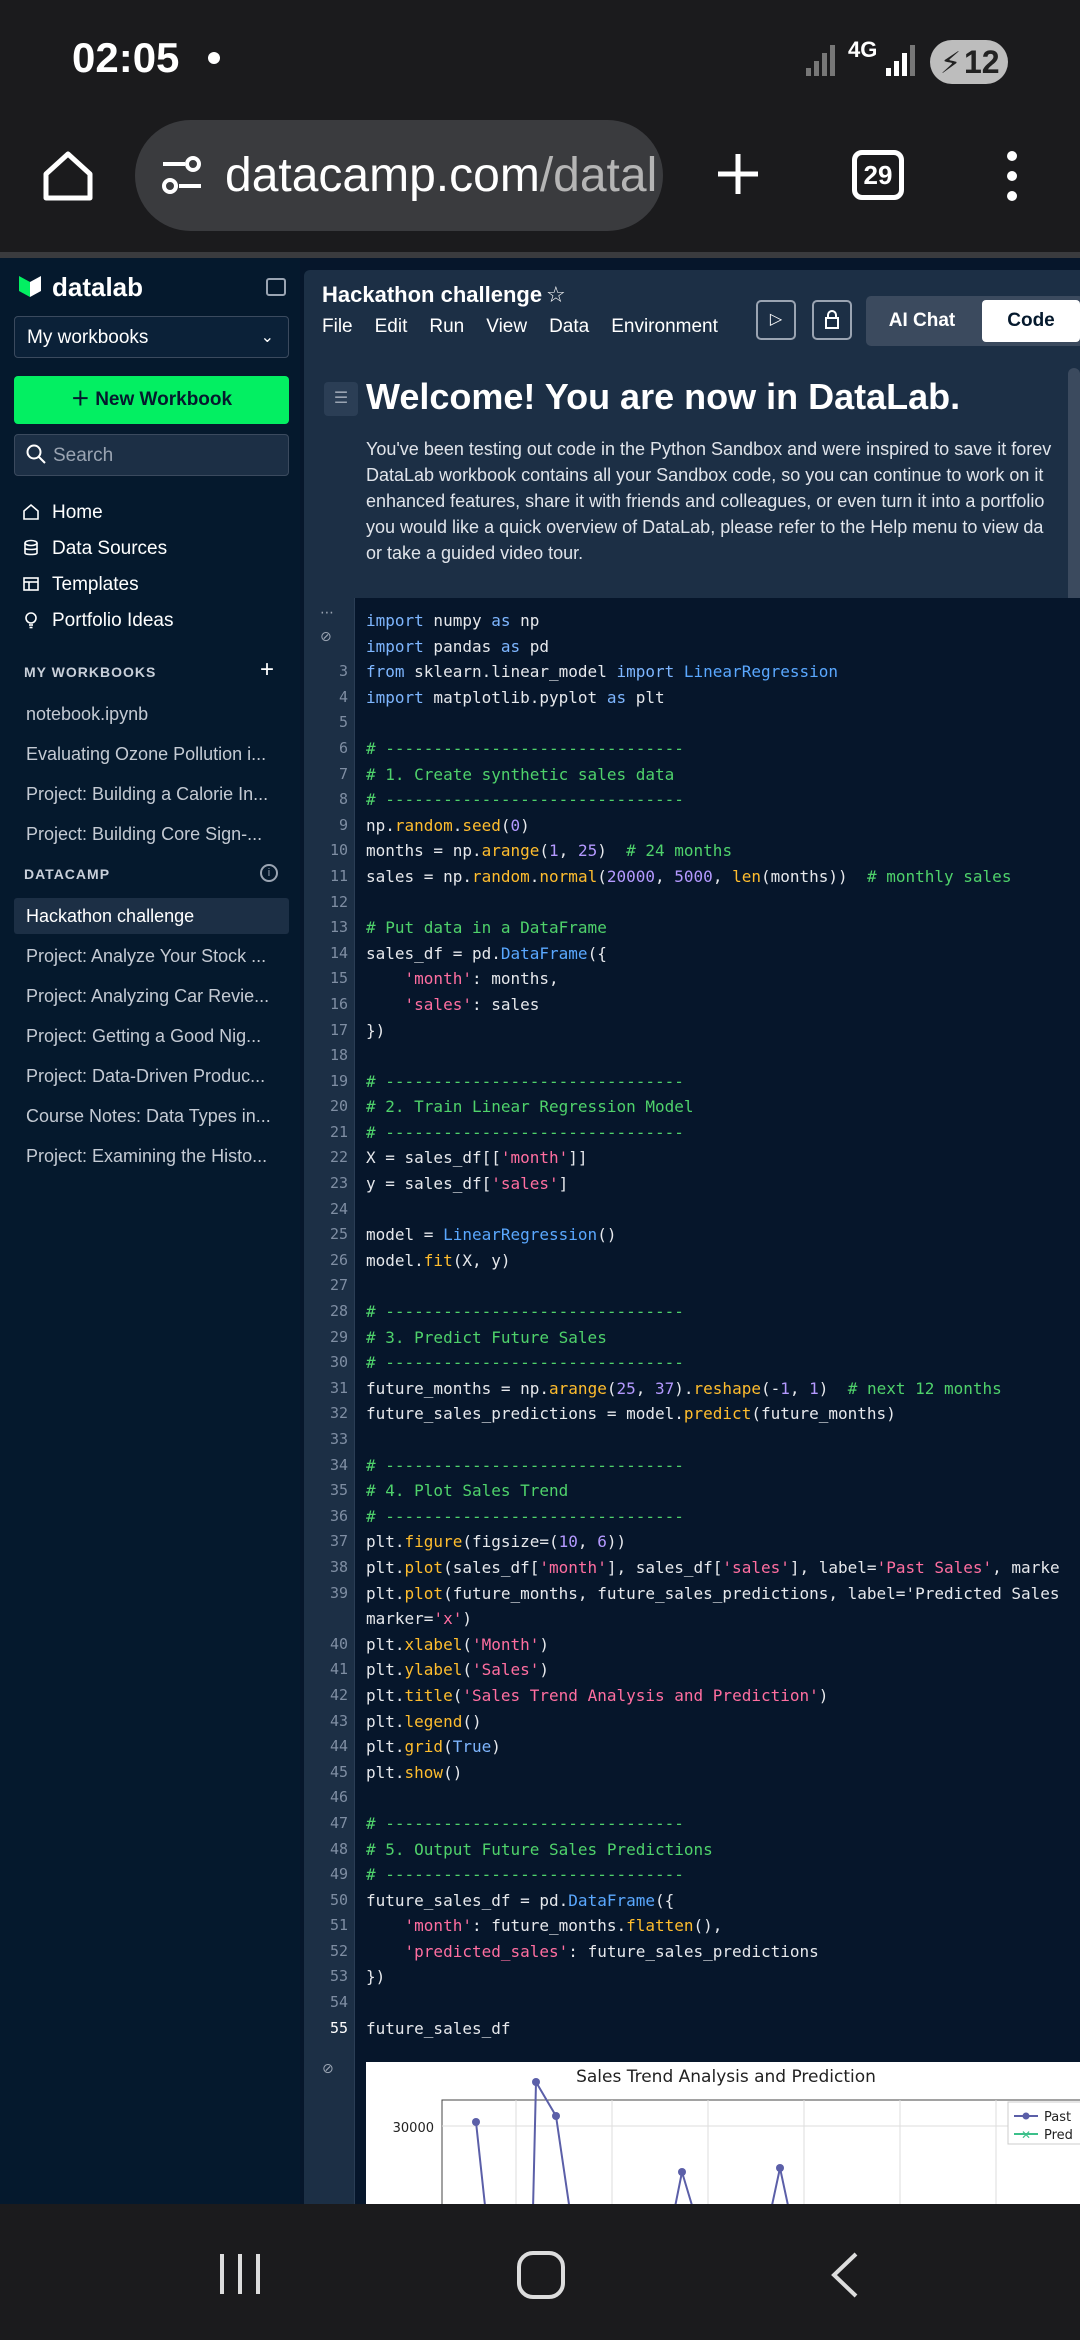 The image size is (1080, 2340). Describe the element at coordinates (446, 326) in the screenshot. I see `menu-run: Run` at that location.